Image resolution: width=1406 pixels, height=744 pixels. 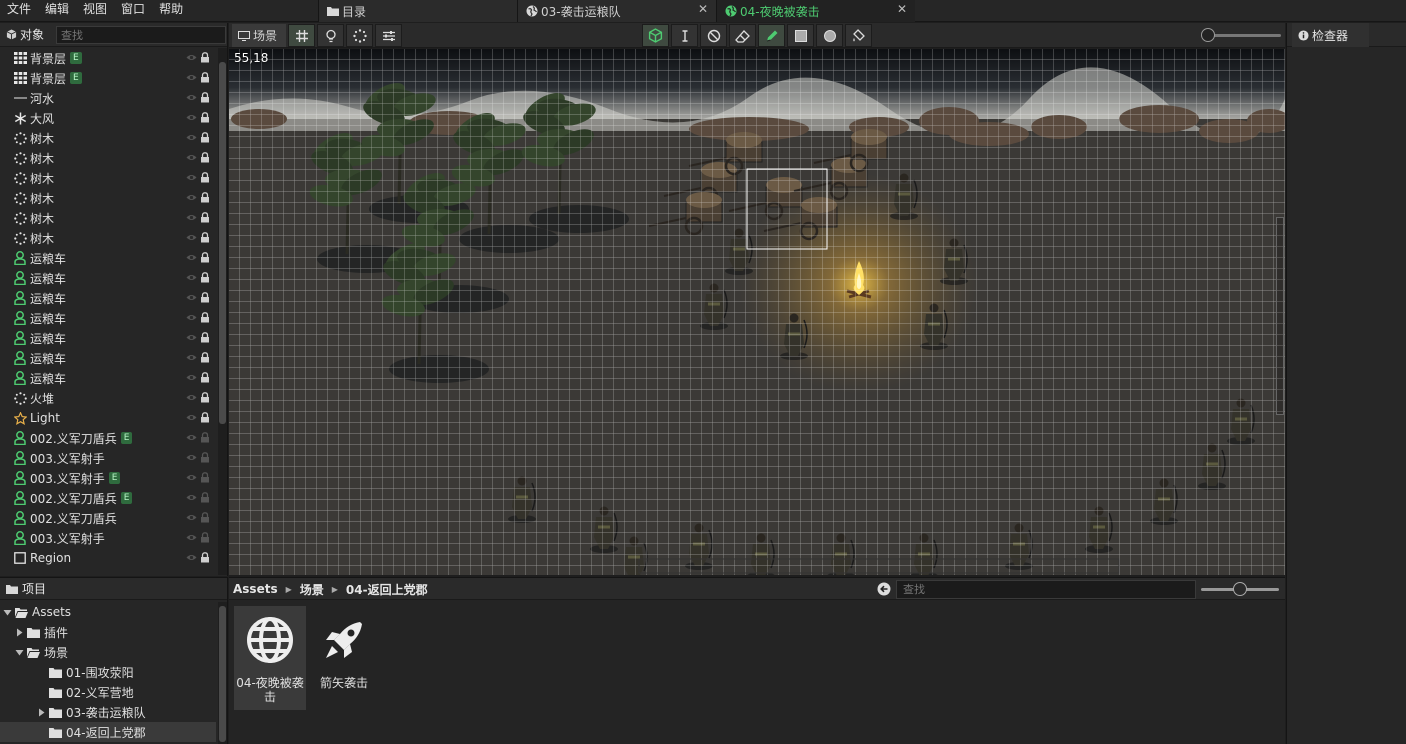 What do you see at coordinates (388, 35) in the screenshot?
I see `settings-sliders-button` at bounding box center [388, 35].